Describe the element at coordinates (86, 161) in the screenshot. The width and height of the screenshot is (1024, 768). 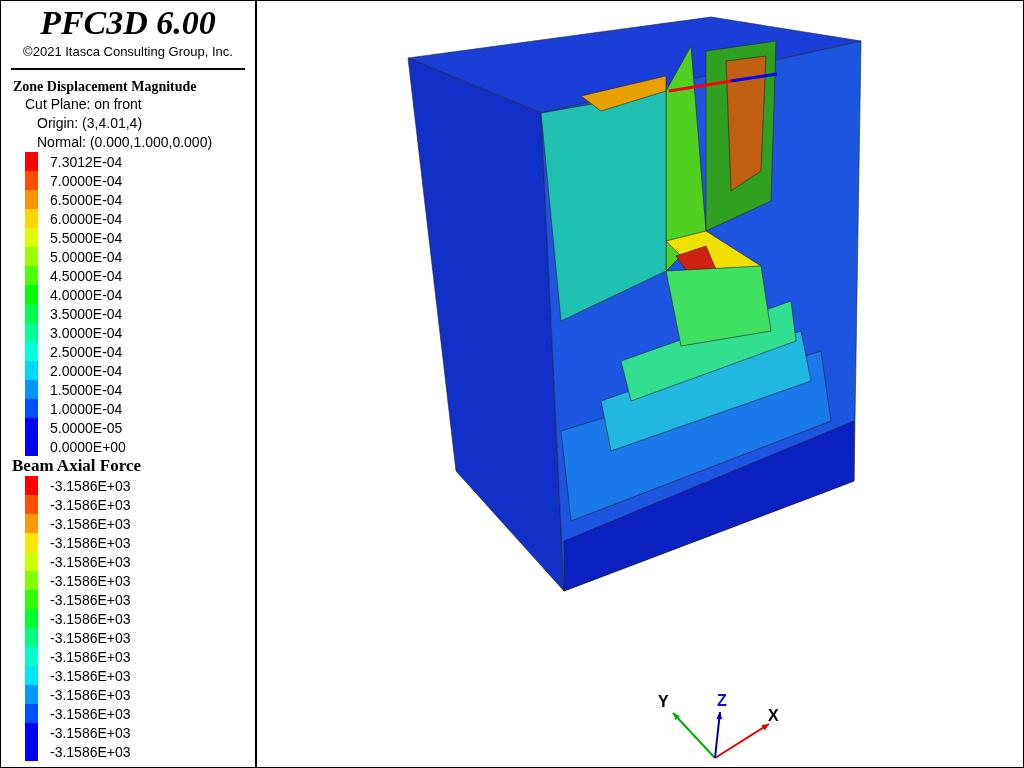
I see `legend-value: 7.3012E-04` at that location.